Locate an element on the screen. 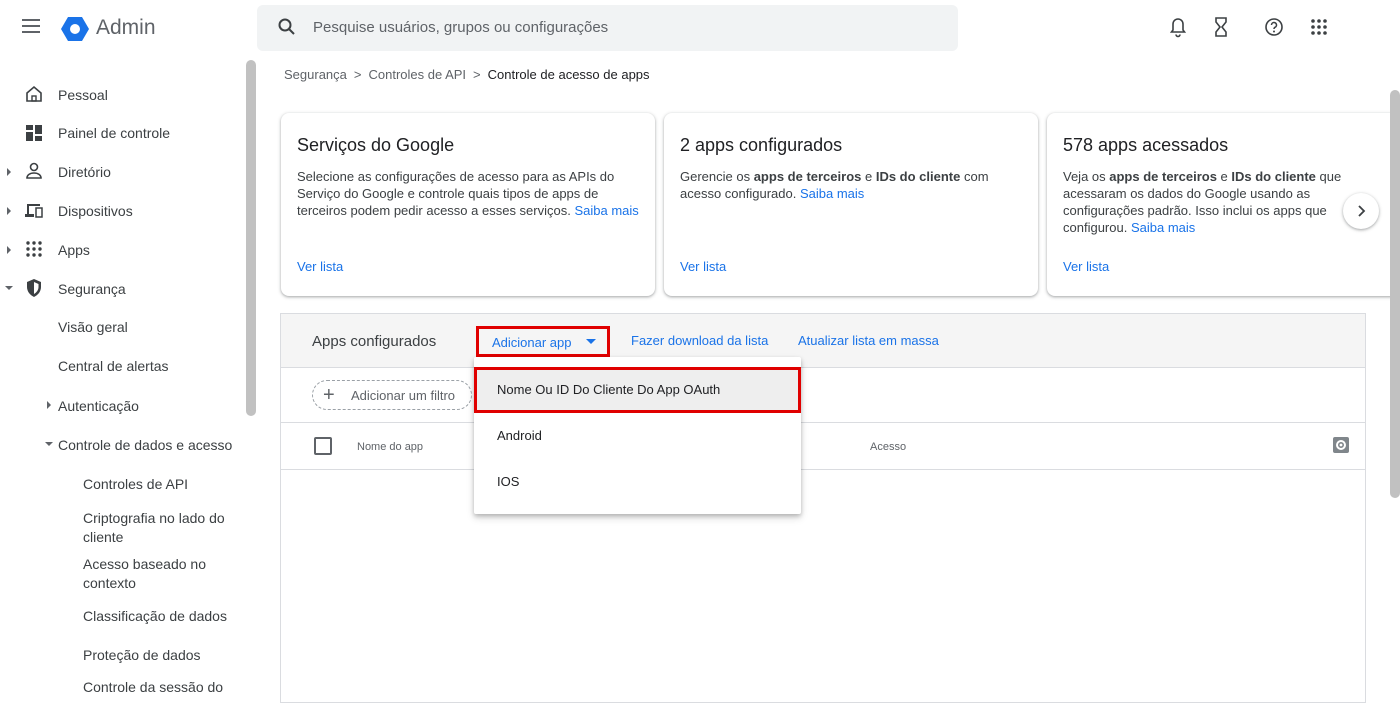 Image resolution: width=1400 pixels, height=703 pixels. menu-item-ios: IOS is located at coordinates (637, 482).